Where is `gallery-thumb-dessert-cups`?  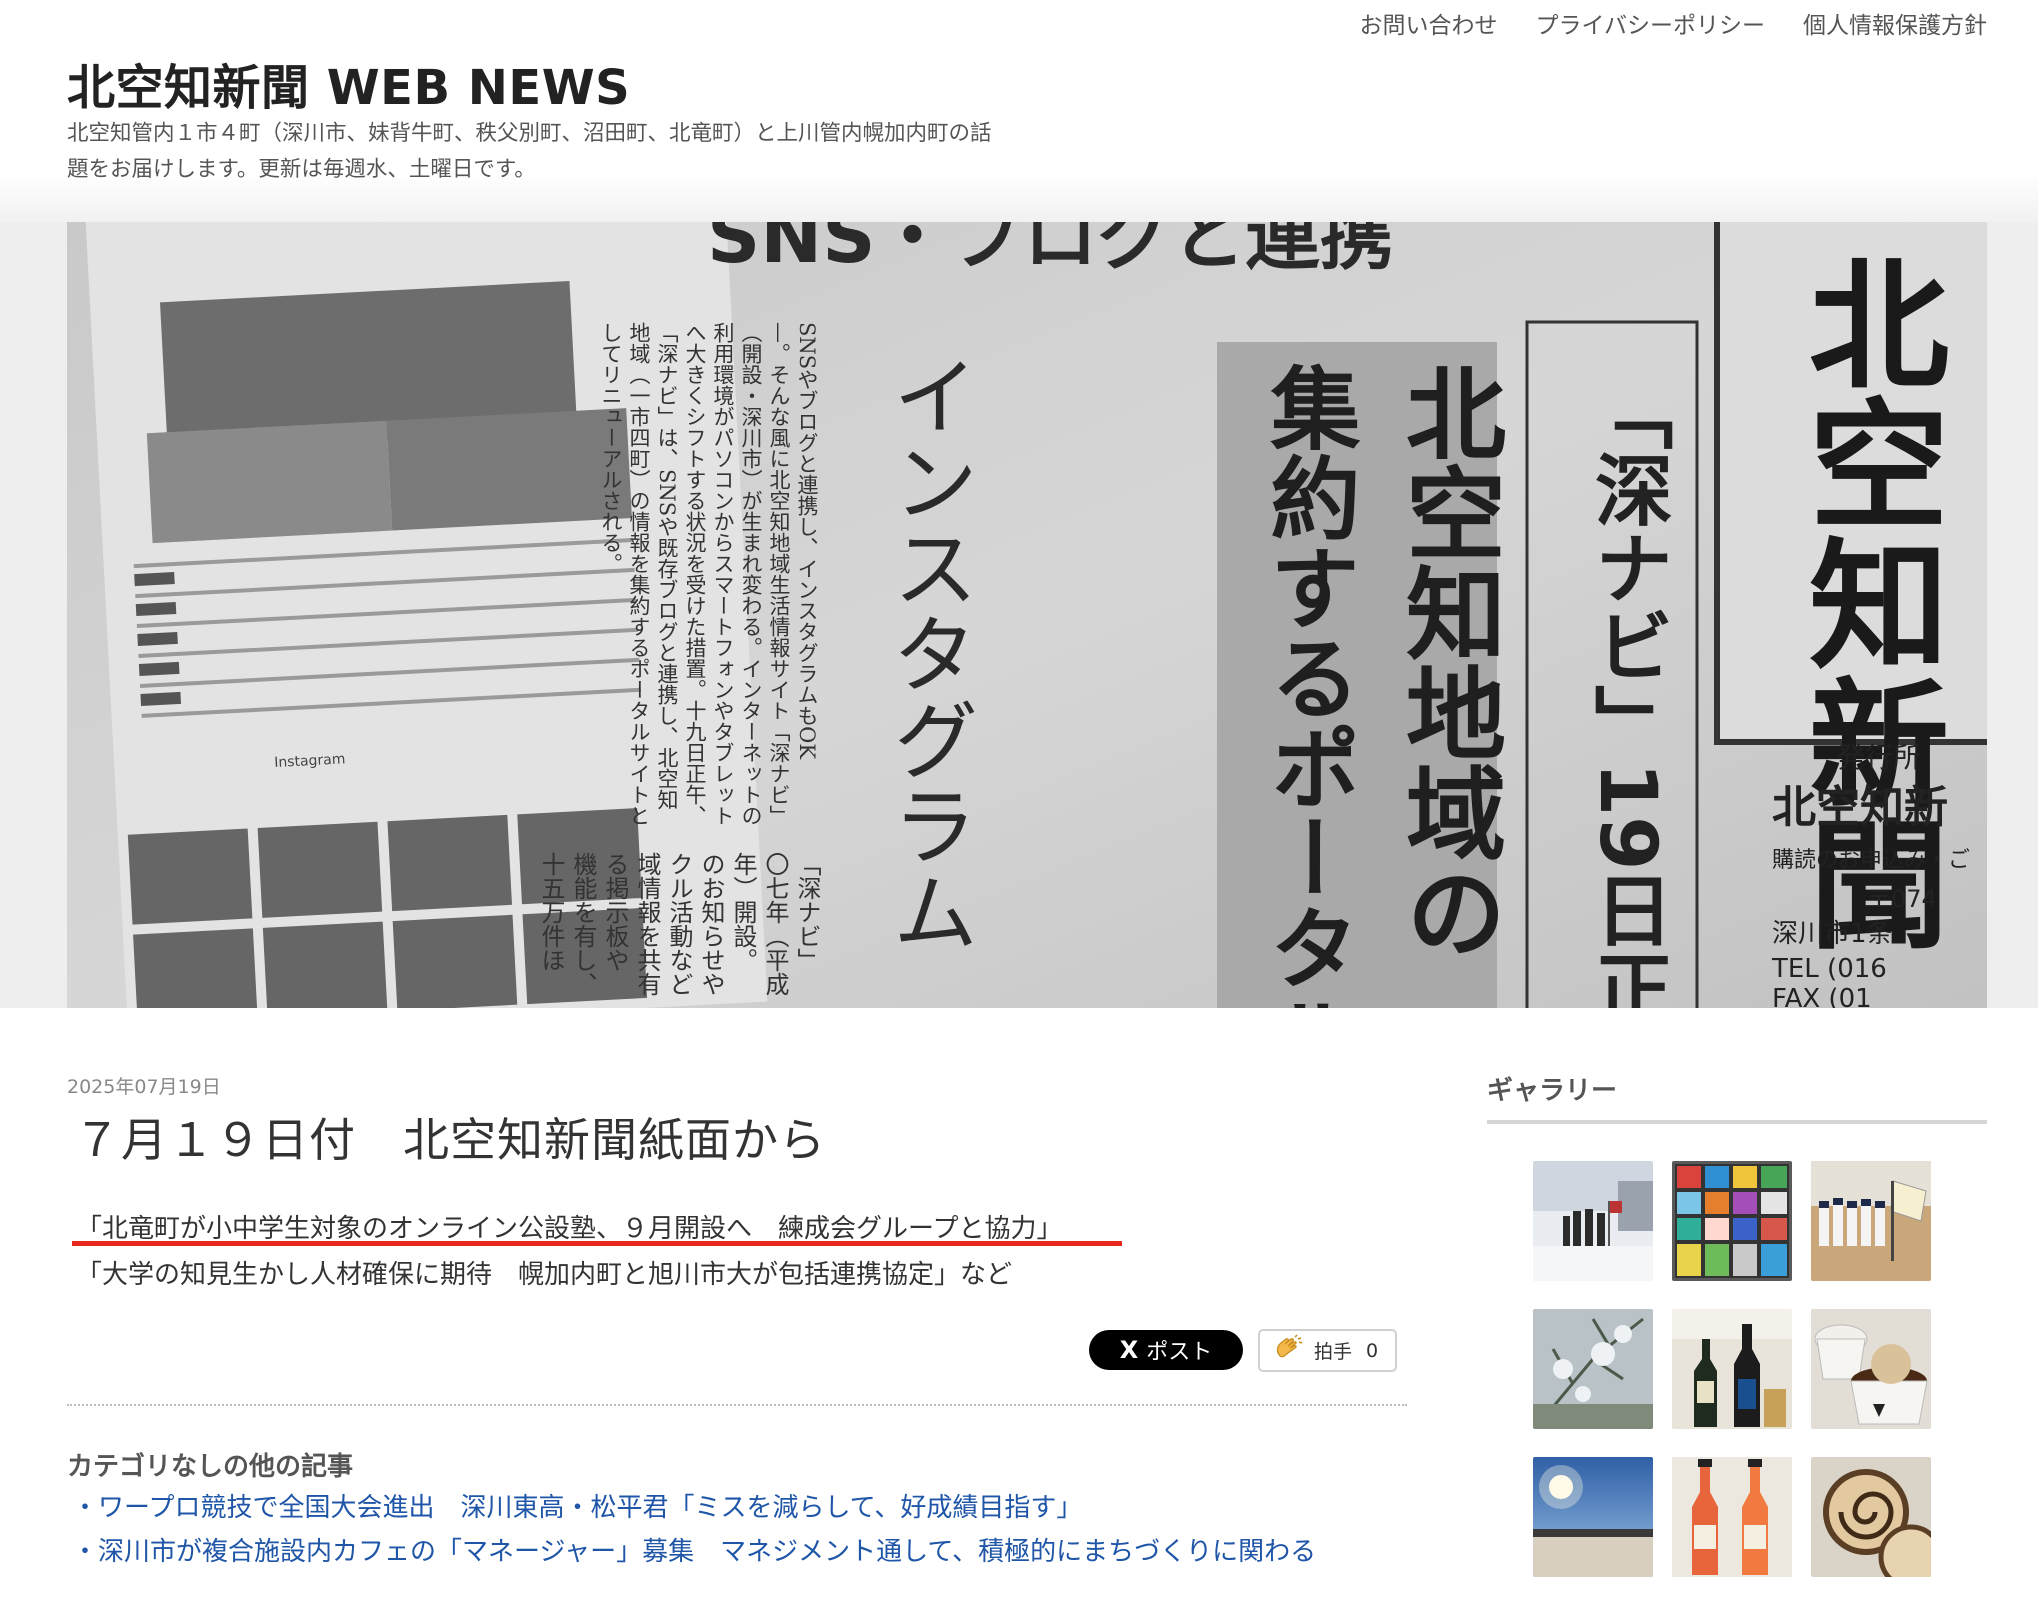
gallery-thumb-dessert-cups is located at coordinates (1871, 1369).